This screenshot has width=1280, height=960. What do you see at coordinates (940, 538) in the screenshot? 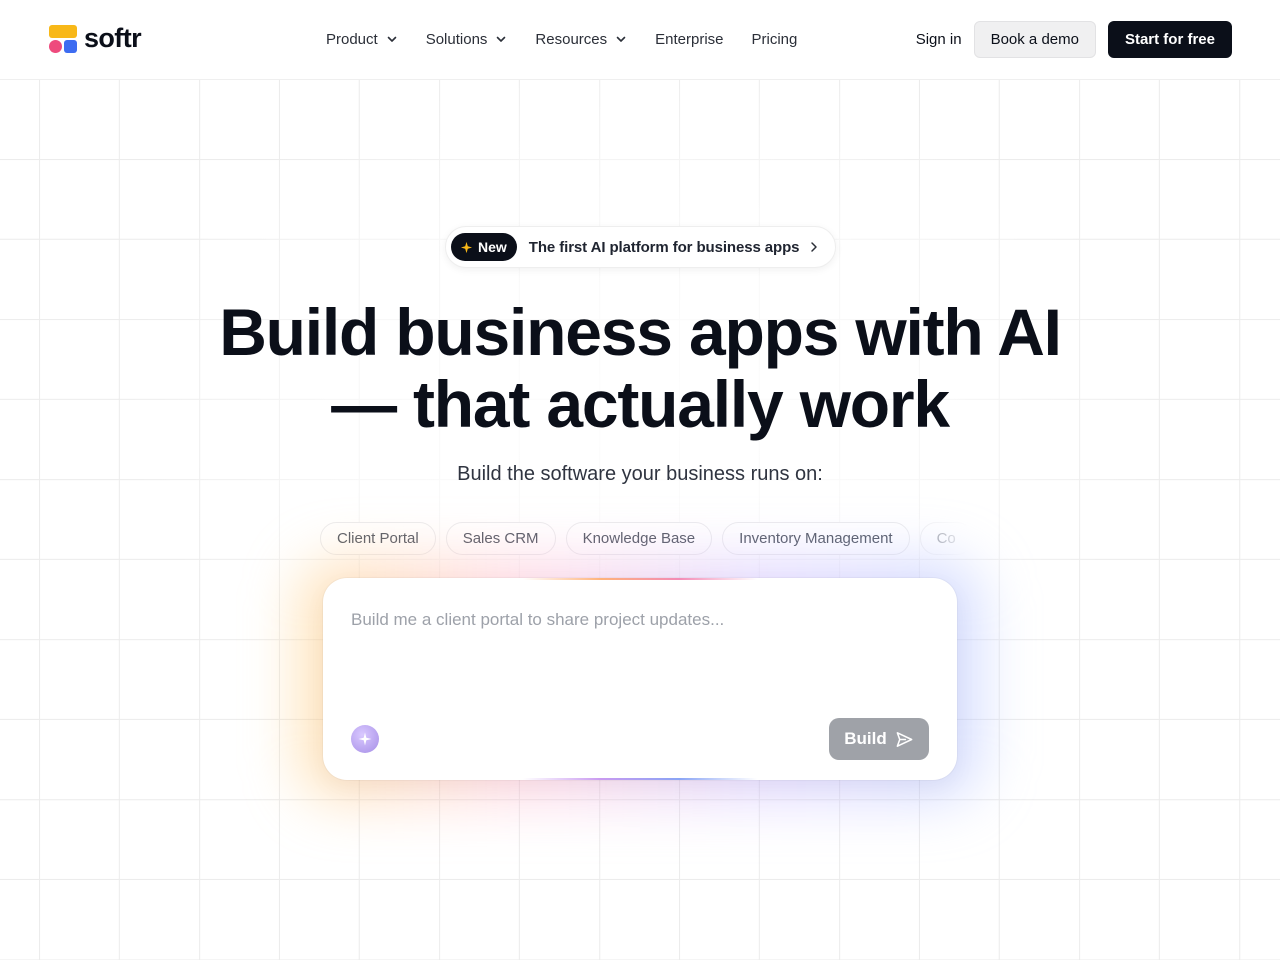
I see `chips-fade-overlay` at bounding box center [940, 538].